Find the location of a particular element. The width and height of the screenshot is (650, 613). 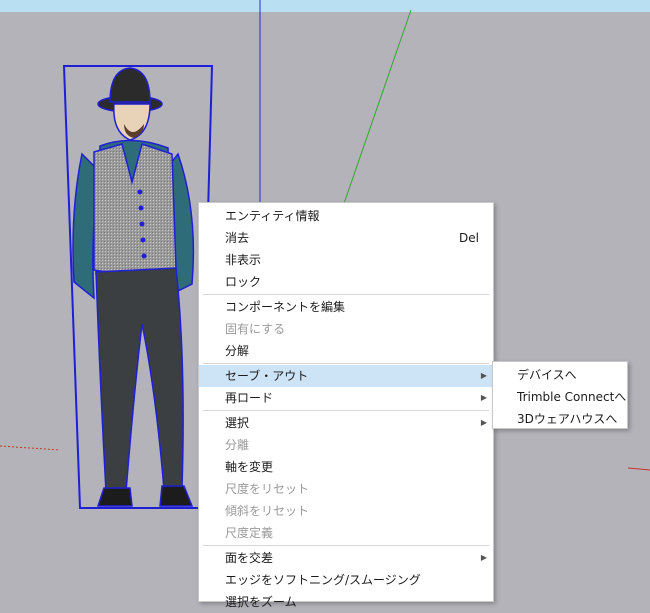

menu-item-soften-smooth-edges: エッジをソフトニング/スムージング is located at coordinates (346, 580).